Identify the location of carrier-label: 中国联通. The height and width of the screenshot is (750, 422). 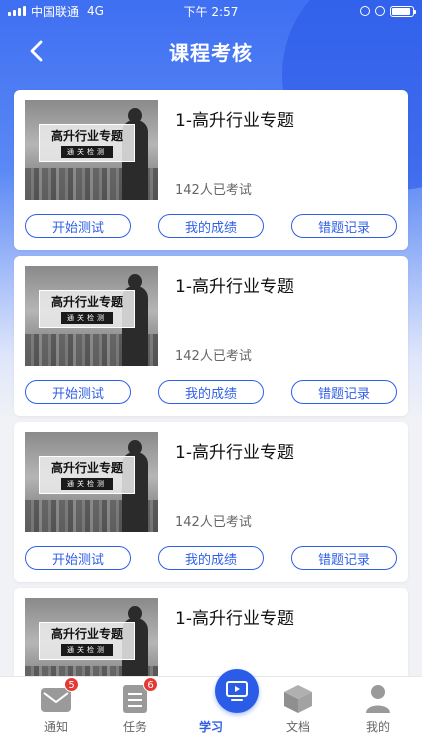
(55, 11).